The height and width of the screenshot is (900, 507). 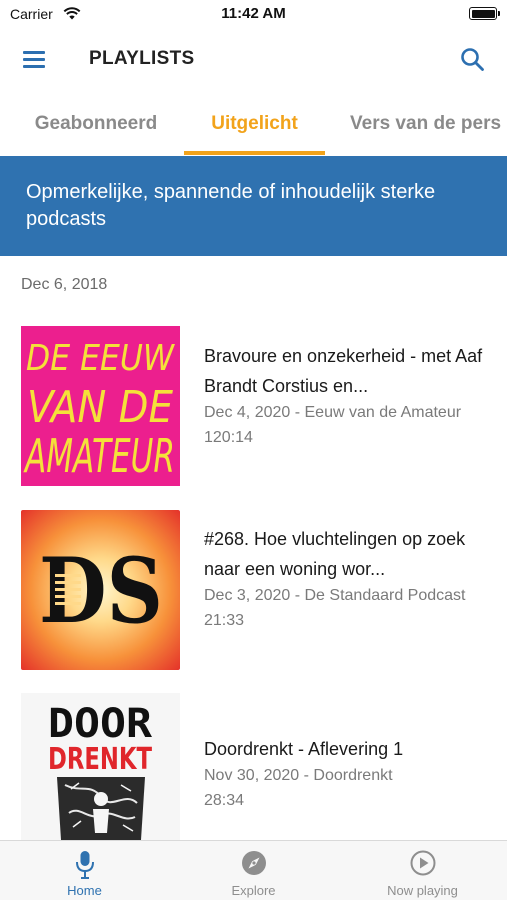 What do you see at coordinates (422, 863) in the screenshot?
I see `play-circle-icon` at bounding box center [422, 863].